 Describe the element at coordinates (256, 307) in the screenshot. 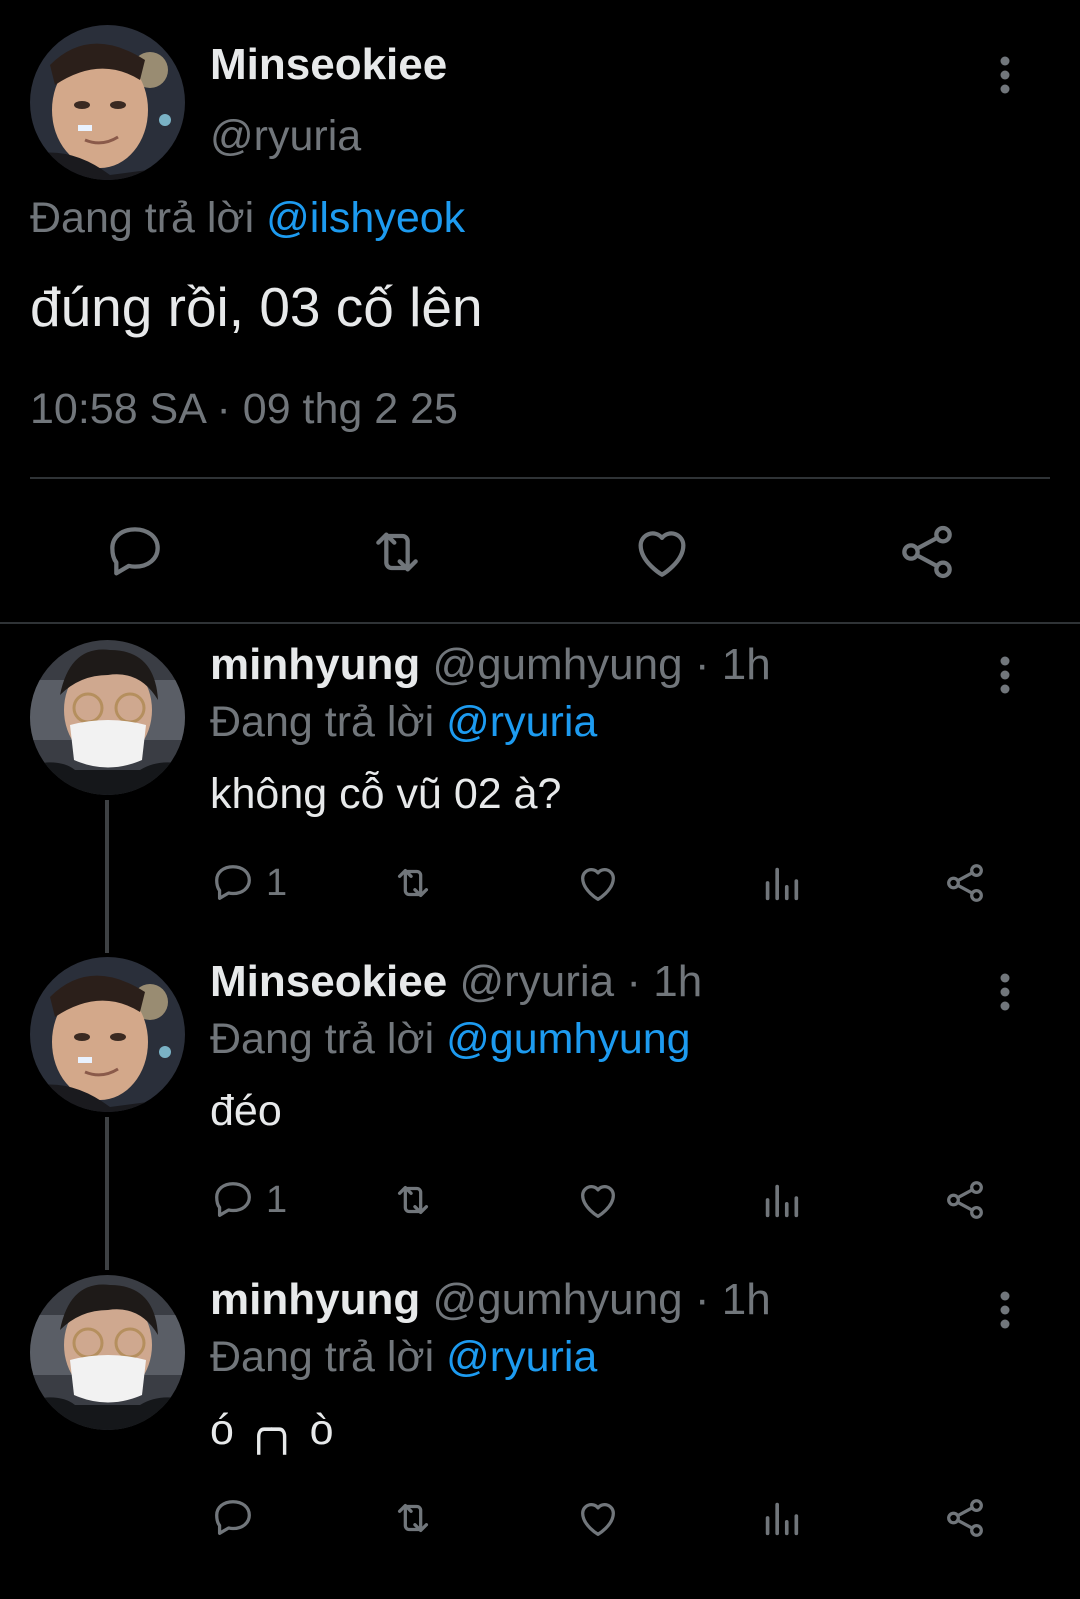

I see `tweet-text: đúng rồi, 03 cố lên` at that location.